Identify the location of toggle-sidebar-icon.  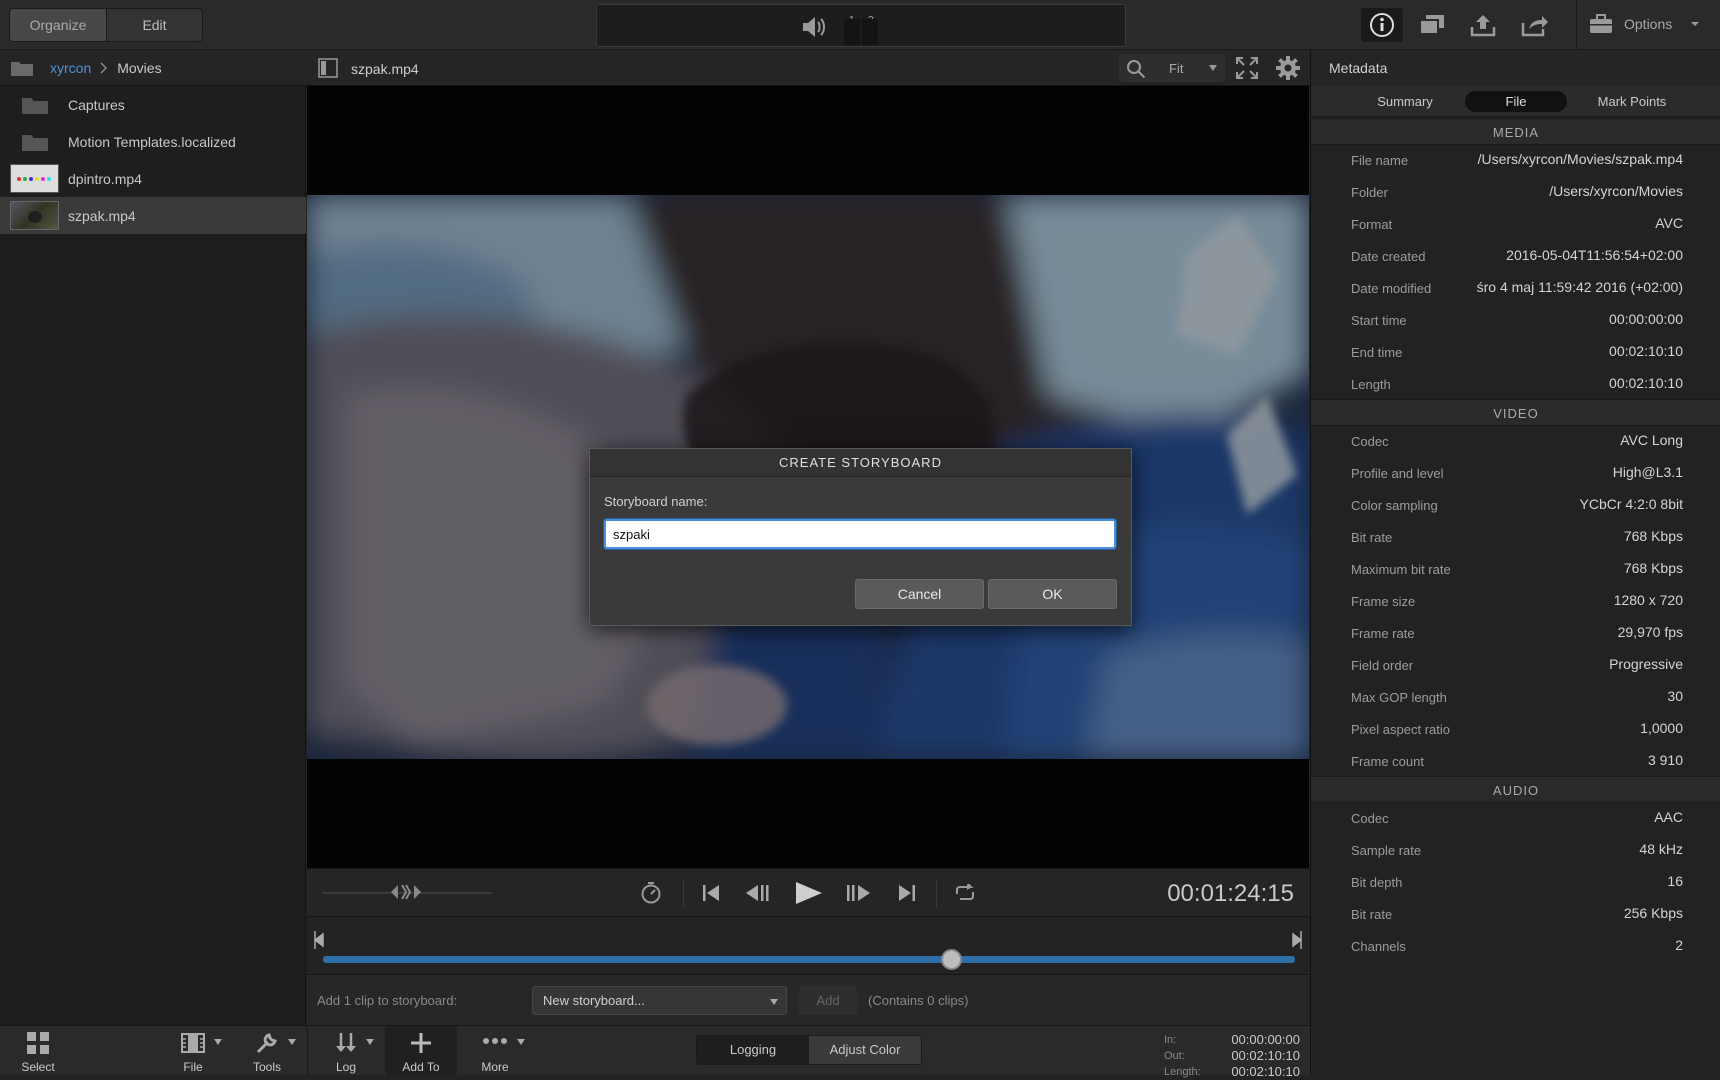
(328, 68).